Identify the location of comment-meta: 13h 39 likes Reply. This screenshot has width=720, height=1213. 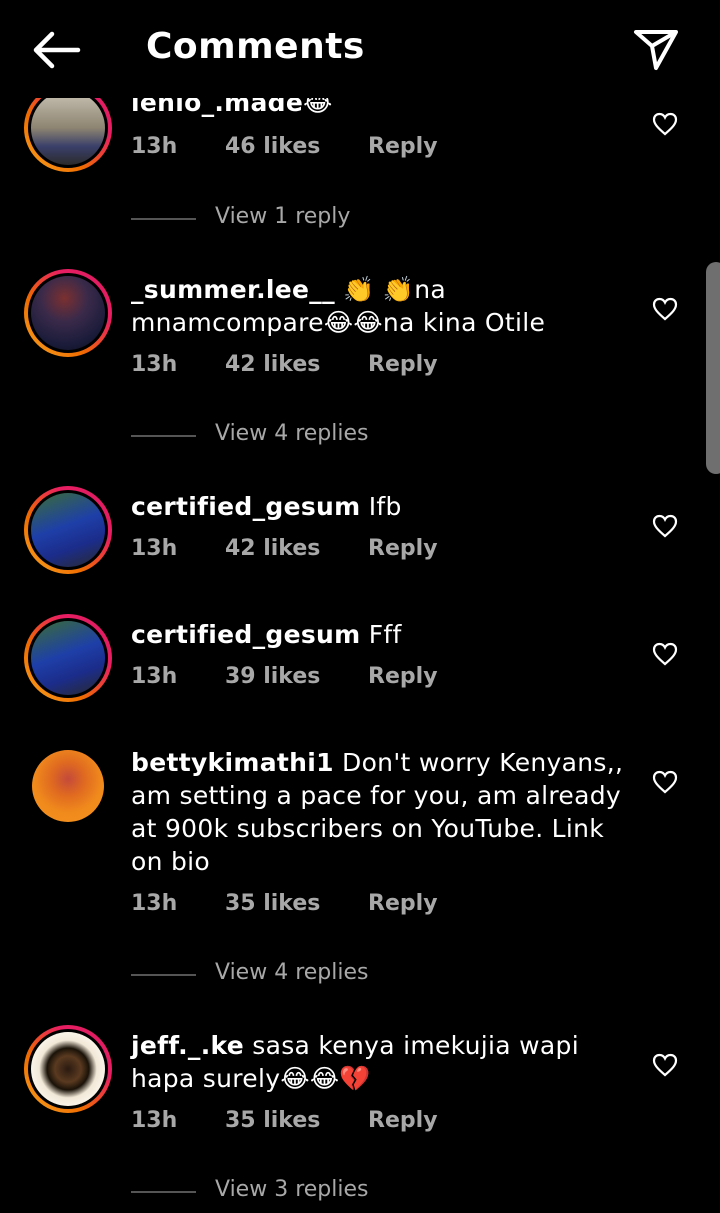
(284, 676).